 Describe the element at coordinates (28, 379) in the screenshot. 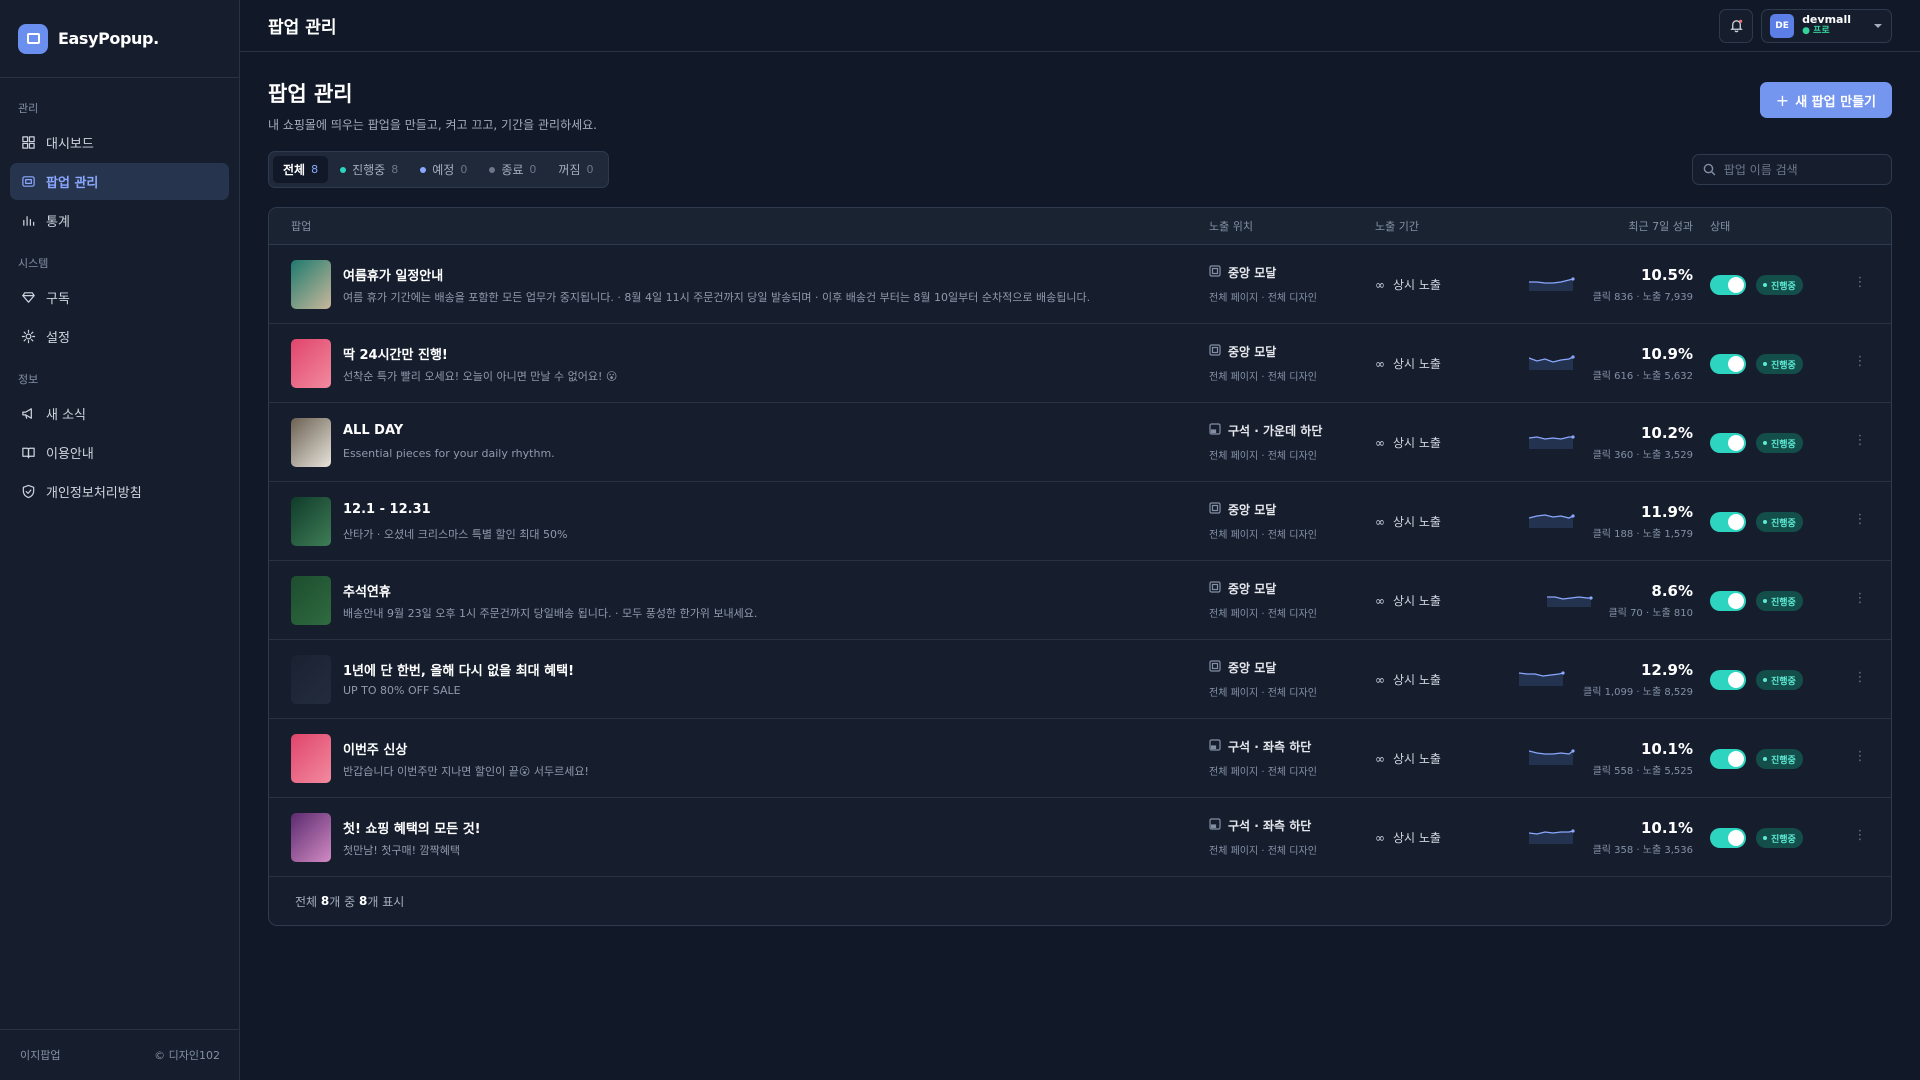

I see `nav-section-title: 정보` at that location.